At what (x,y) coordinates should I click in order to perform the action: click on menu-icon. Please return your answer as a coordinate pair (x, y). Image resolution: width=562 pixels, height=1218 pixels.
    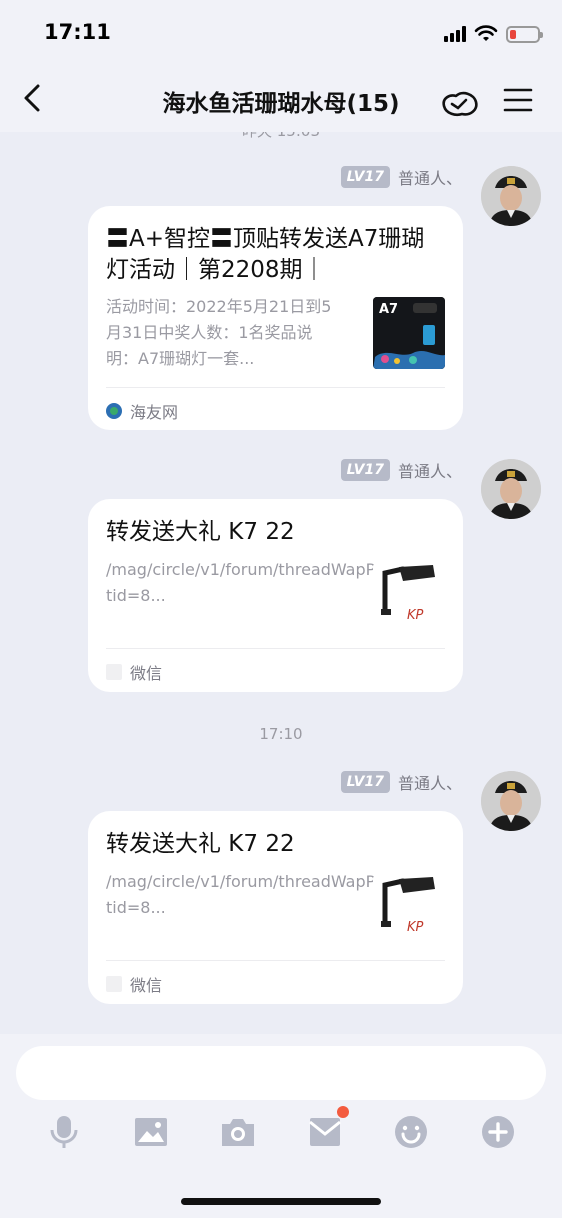
    Looking at the image, I should click on (518, 100).